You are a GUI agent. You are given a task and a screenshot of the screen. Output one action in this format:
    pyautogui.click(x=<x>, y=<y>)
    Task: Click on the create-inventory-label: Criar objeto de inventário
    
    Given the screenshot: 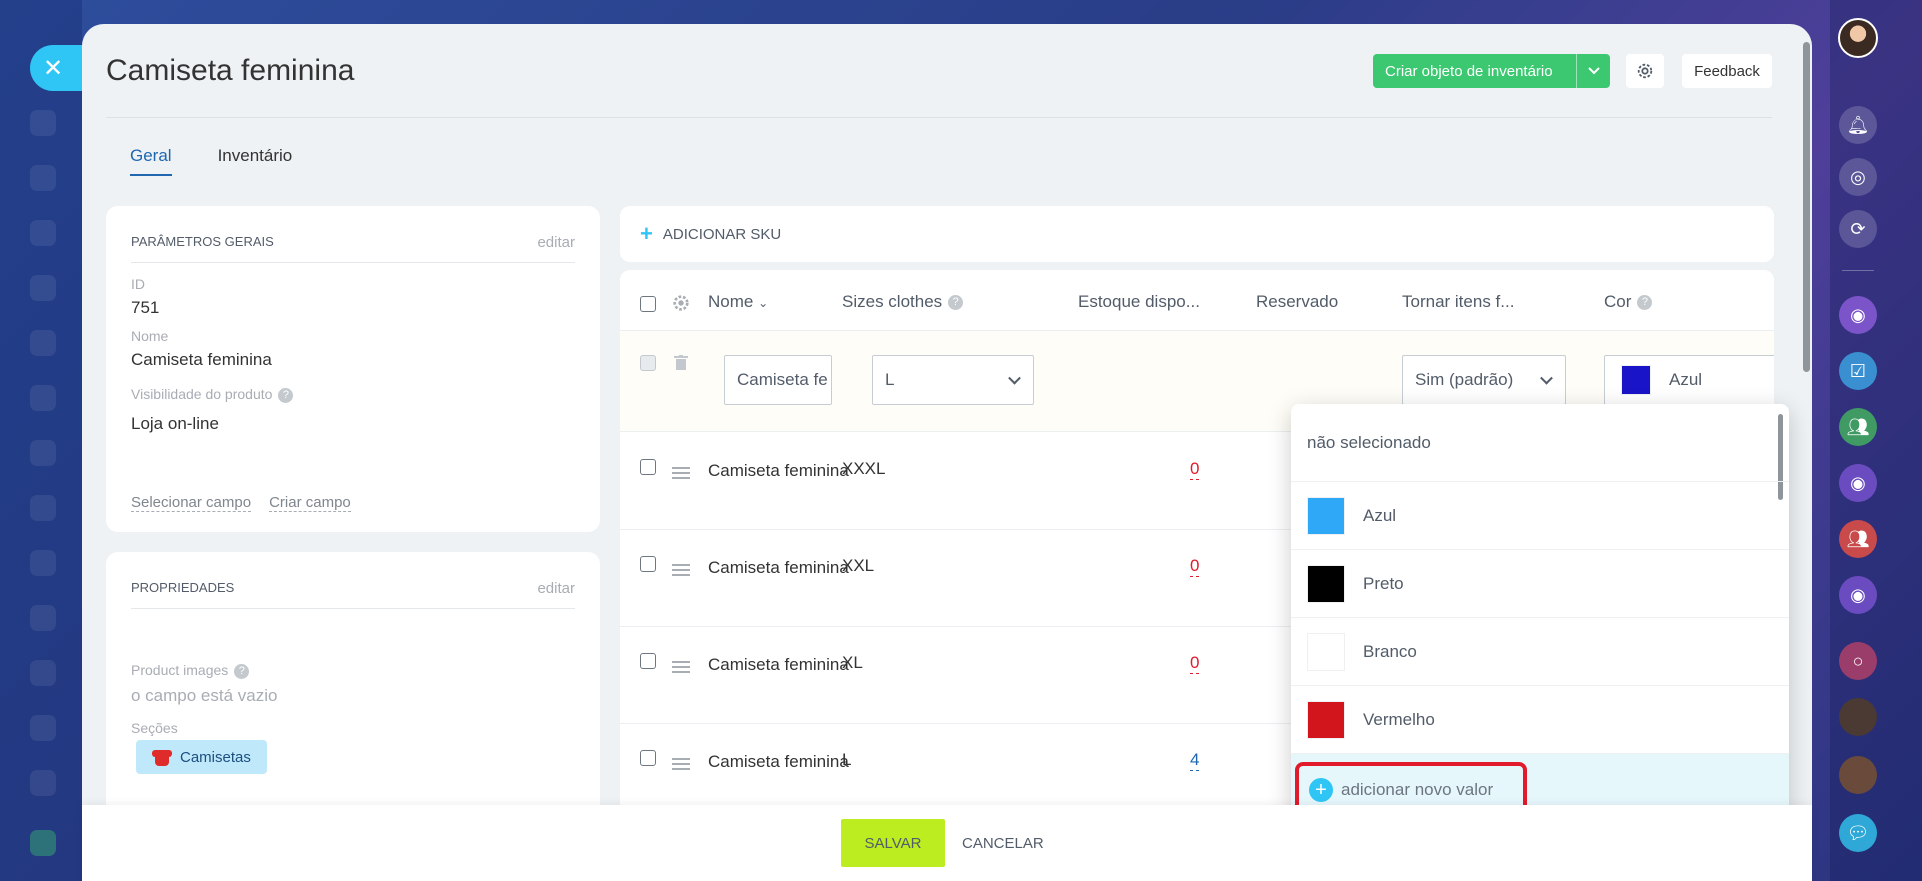 What is the action you would take?
    pyautogui.click(x=1469, y=71)
    